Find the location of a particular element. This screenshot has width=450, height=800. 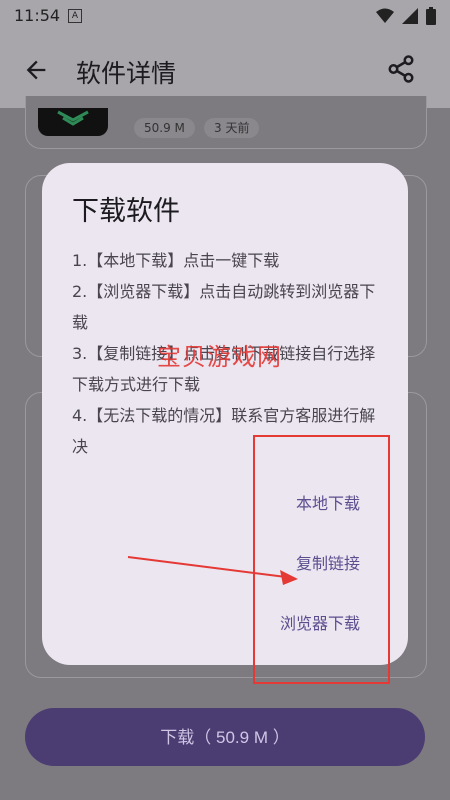

download-button: 下载（ 50.9 M ） is located at coordinates (225, 737).